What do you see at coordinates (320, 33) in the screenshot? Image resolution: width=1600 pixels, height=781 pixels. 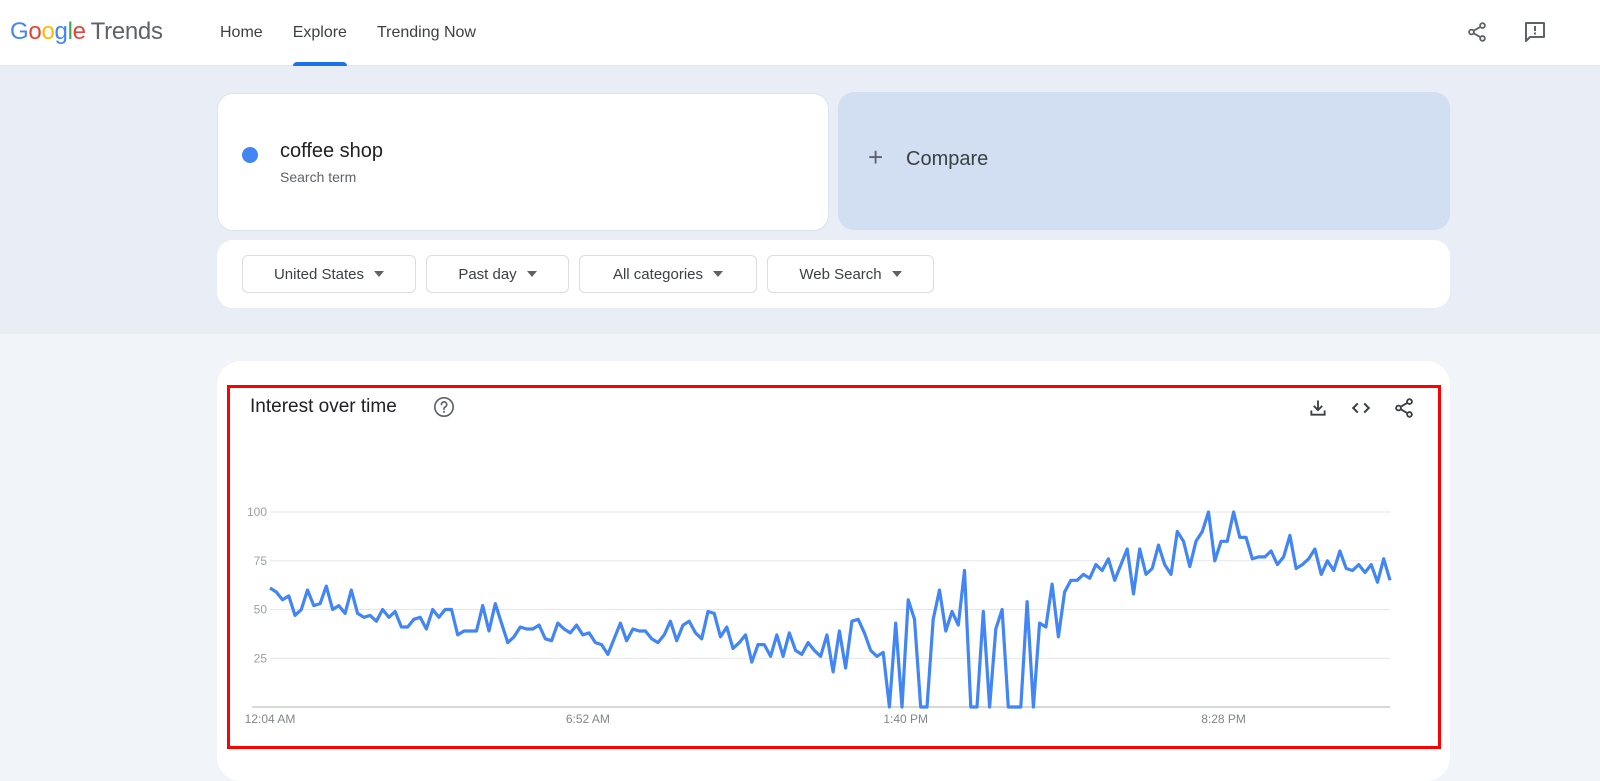 I see `nav-explore: Explore` at bounding box center [320, 33].